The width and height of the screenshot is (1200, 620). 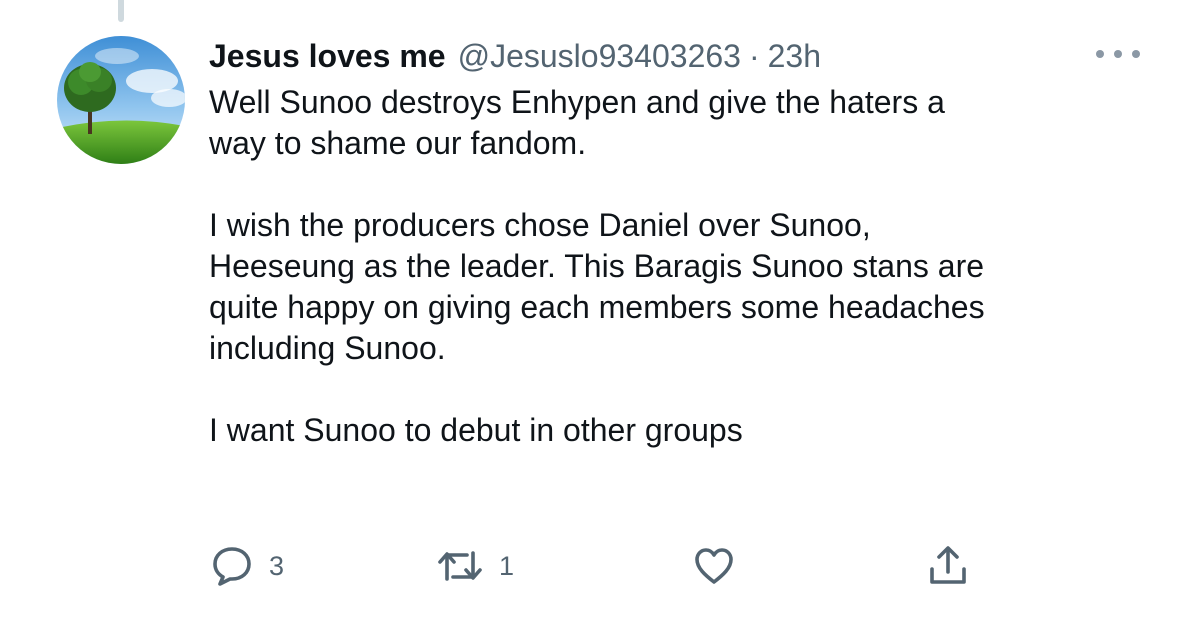 I want to click on avatar, so click(x=121, y=100).